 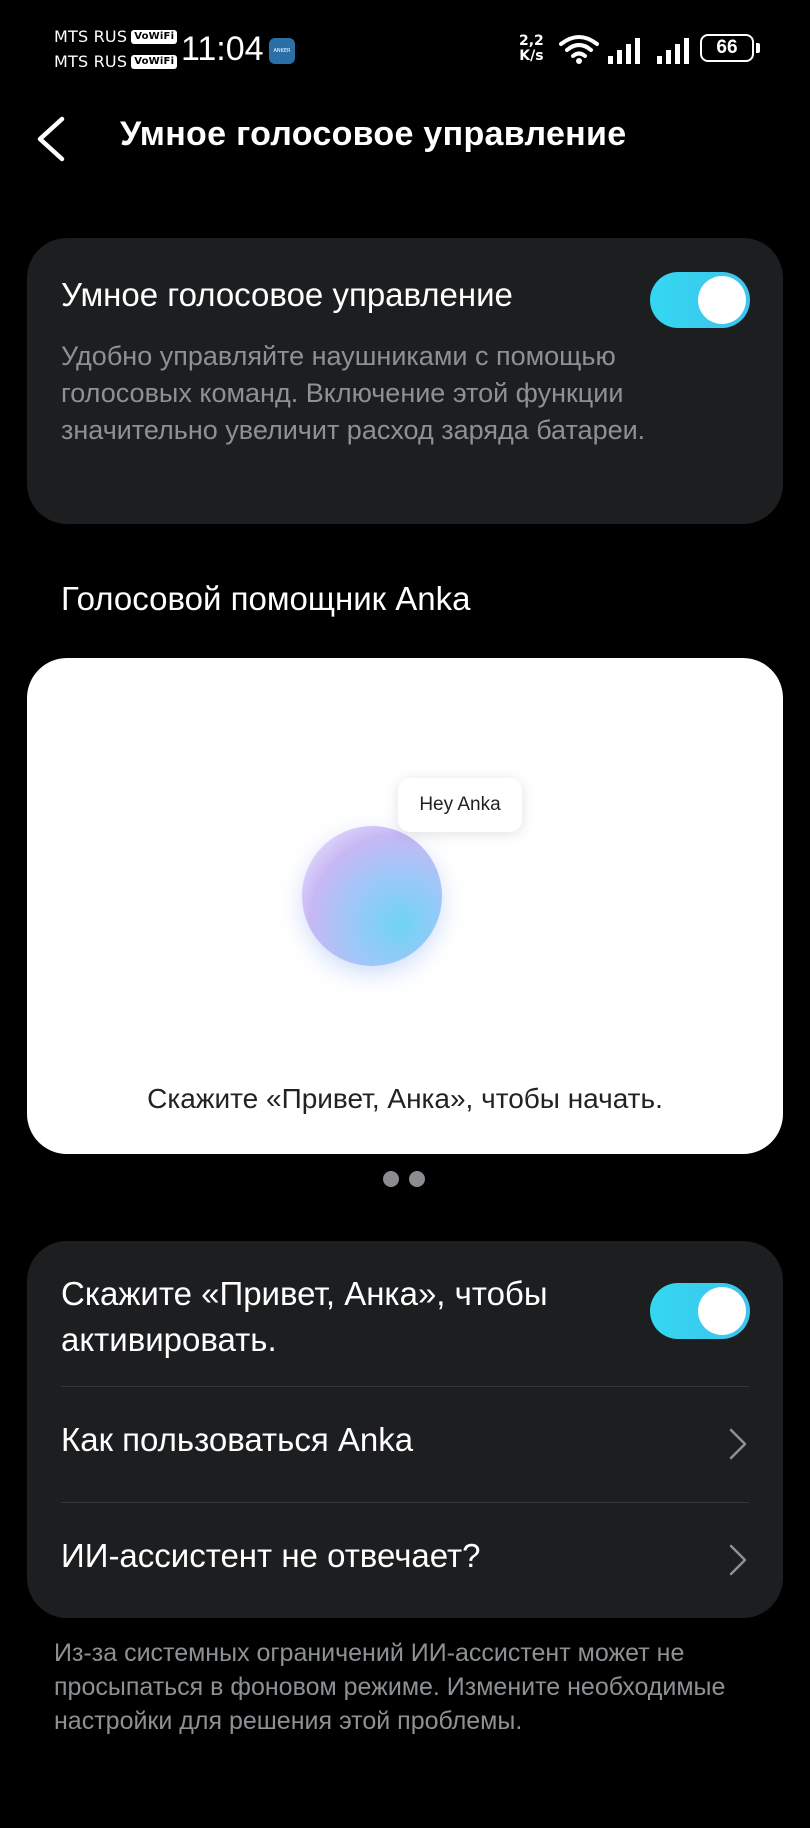 I want to click on how-to-use-label: Как пользоваться Anka, so click(x=237, y=1439).